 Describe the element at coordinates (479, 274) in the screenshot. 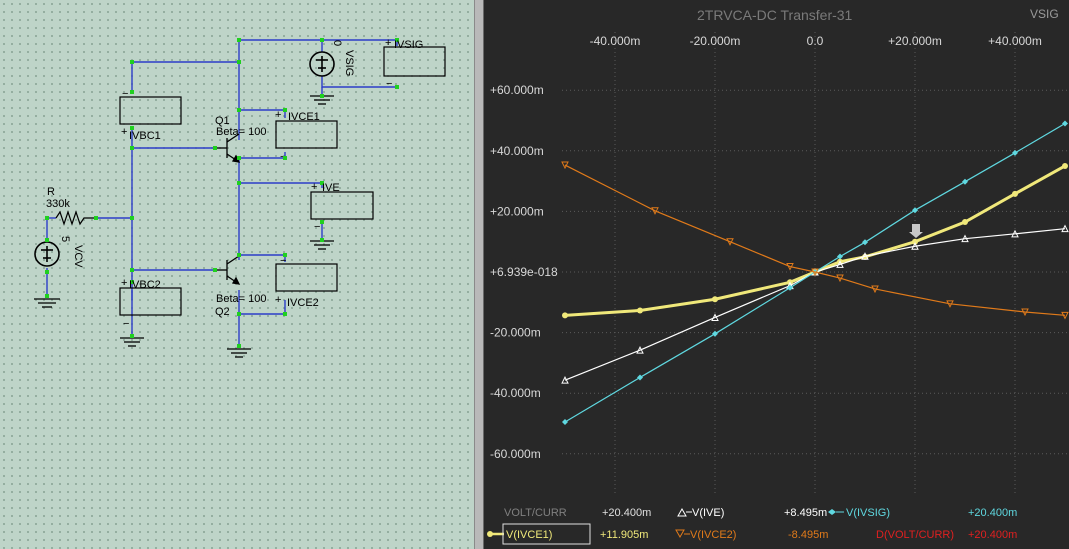

I see `panel-splitter` at that location.